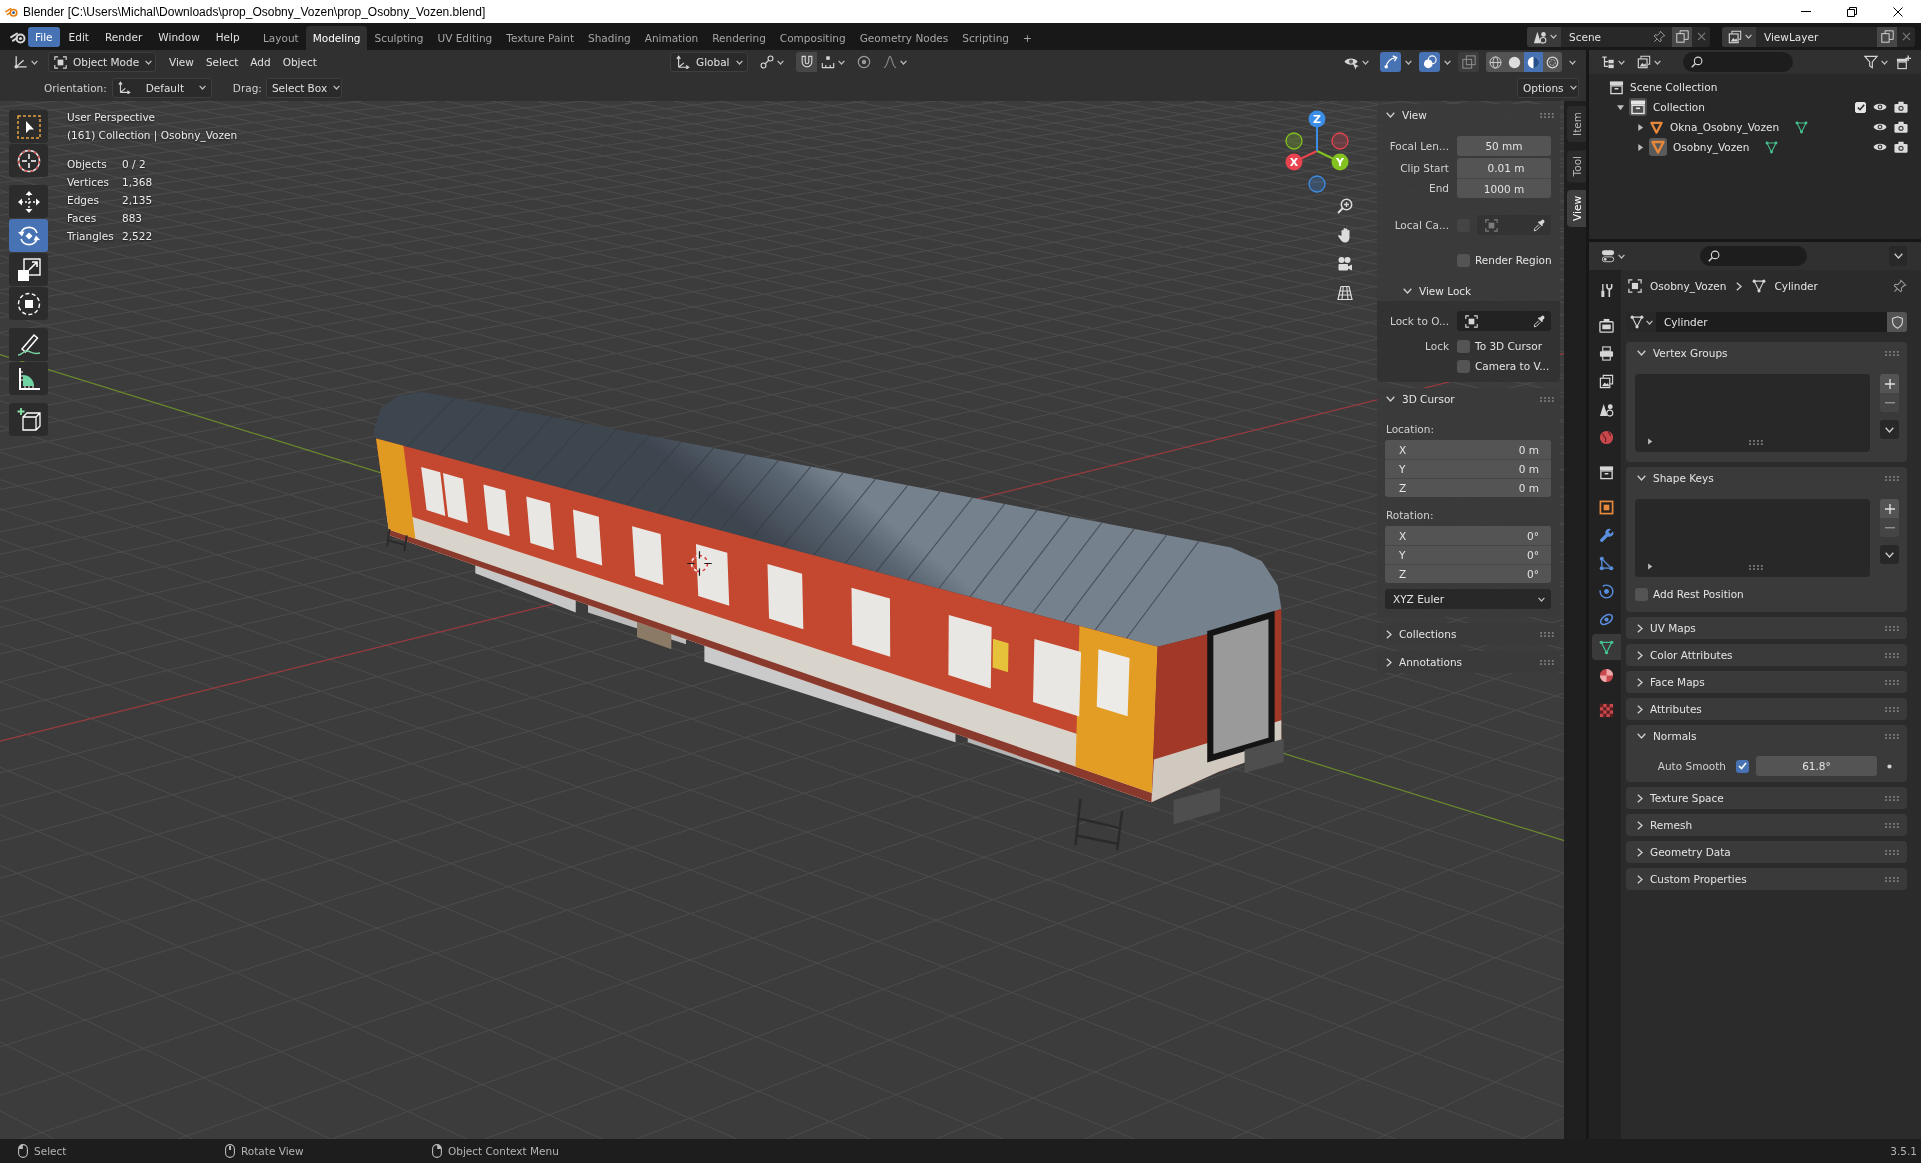 This screenshot has width=1921, height=1163. Describe the element at coordinates (739, 38) in the screenshot. I see `workspace-tab: Rendering` at that location.